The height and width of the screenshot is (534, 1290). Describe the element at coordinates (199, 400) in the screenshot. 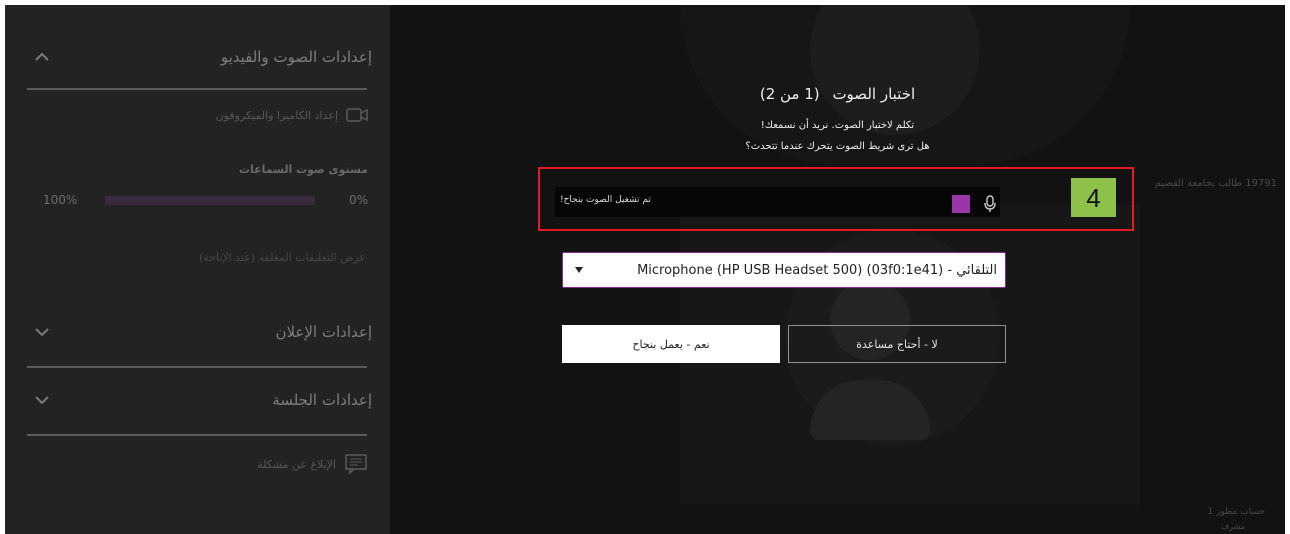

I see `section-session: إعدادات الجلسة` at that location.